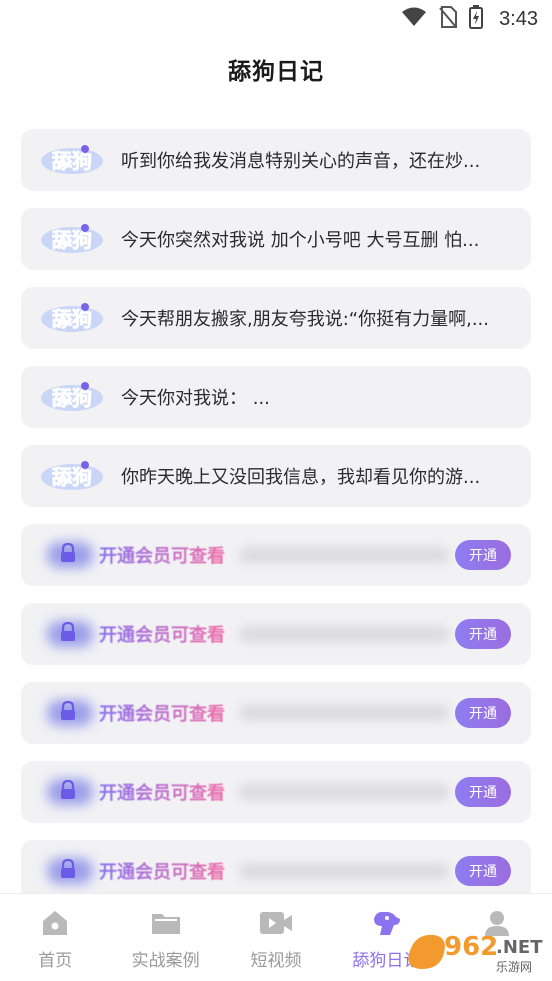 This screenshot has height=981, width=552. I want to click on tab-folder: 实战案例, so click(165, 937).